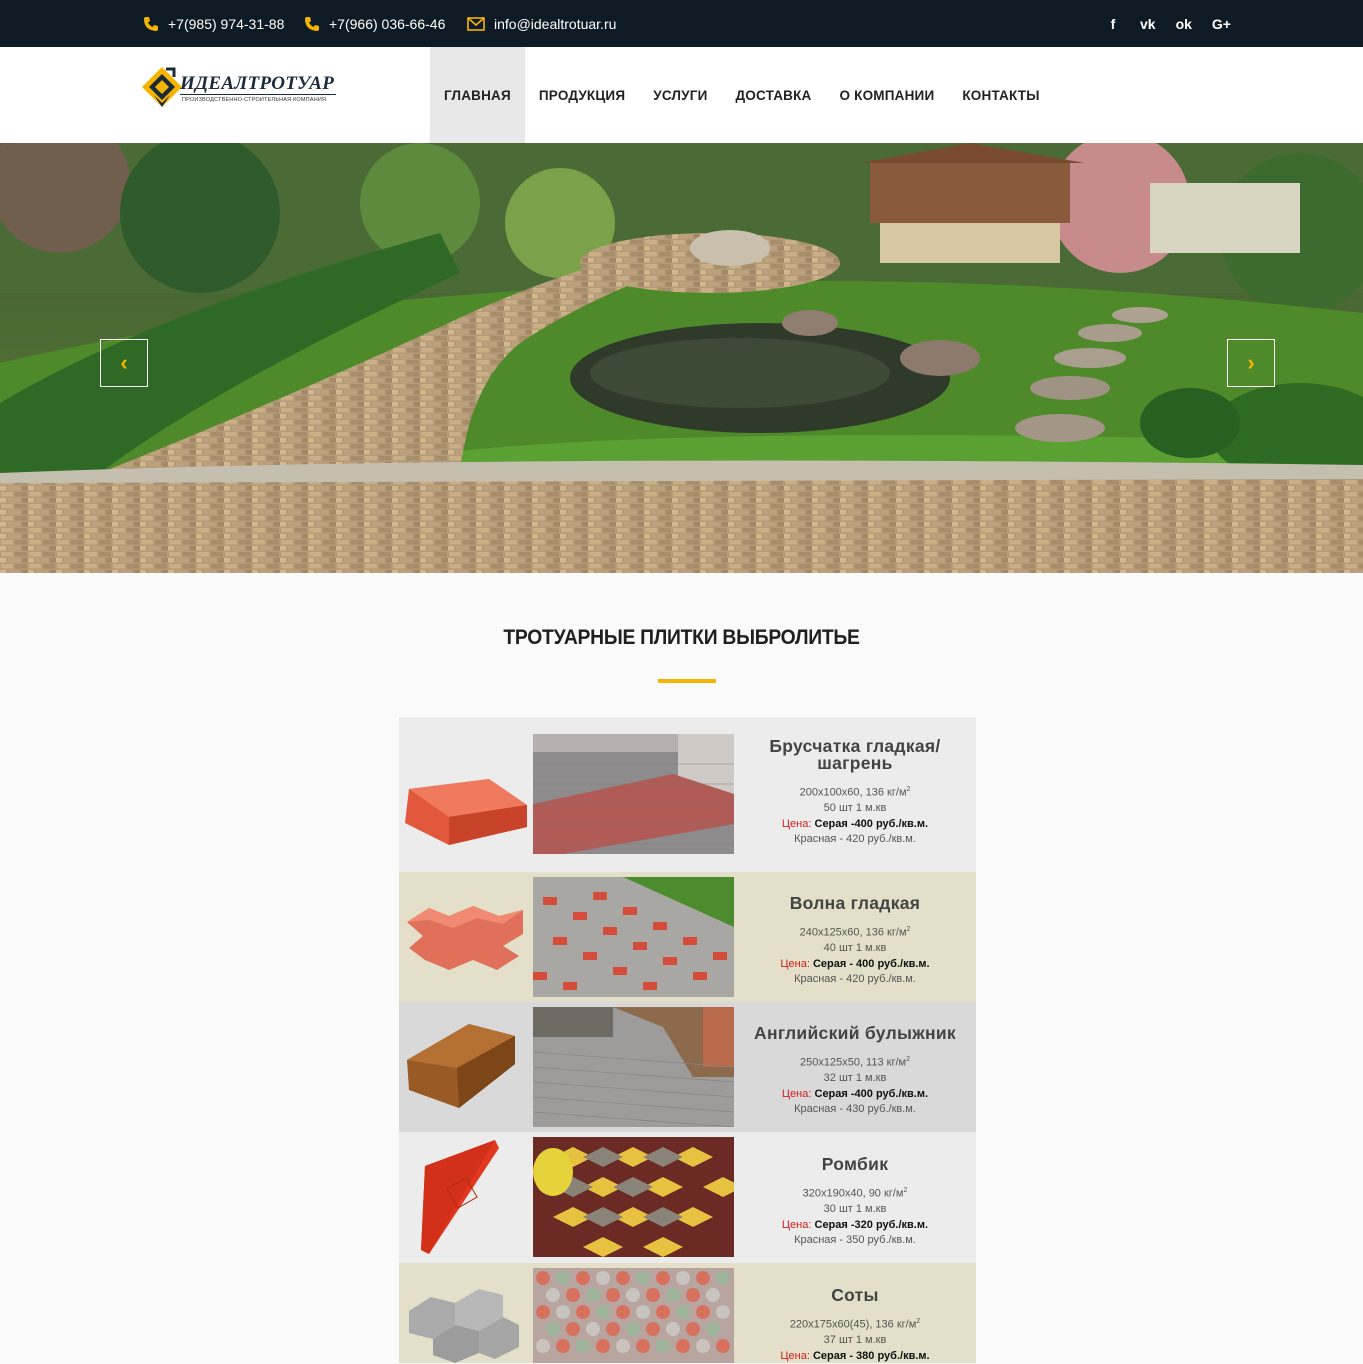  I want to click on product-size: 200x100x60, 136 кг/м2, so click(855, 792).